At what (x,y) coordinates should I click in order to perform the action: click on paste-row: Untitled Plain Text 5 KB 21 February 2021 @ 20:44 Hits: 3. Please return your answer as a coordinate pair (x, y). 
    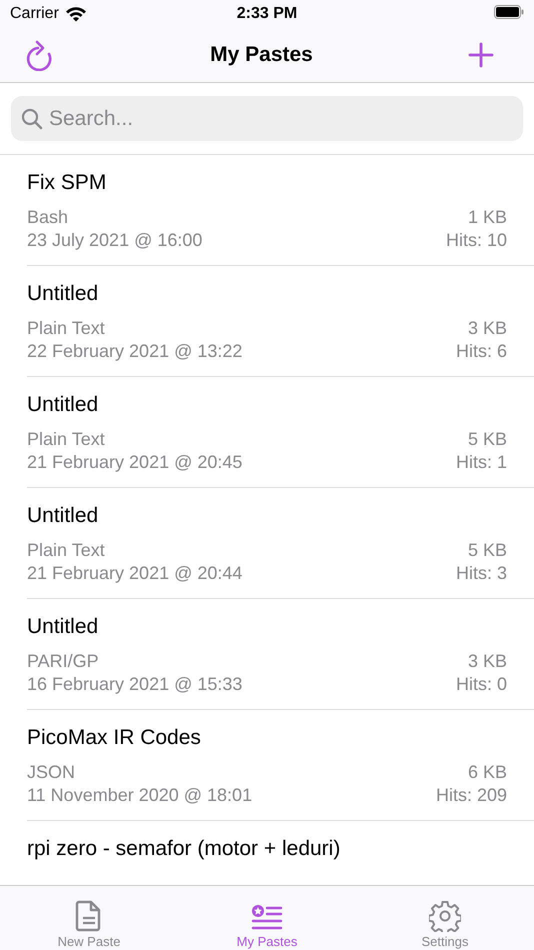
    Looking at the image, I should click on (280, 543).